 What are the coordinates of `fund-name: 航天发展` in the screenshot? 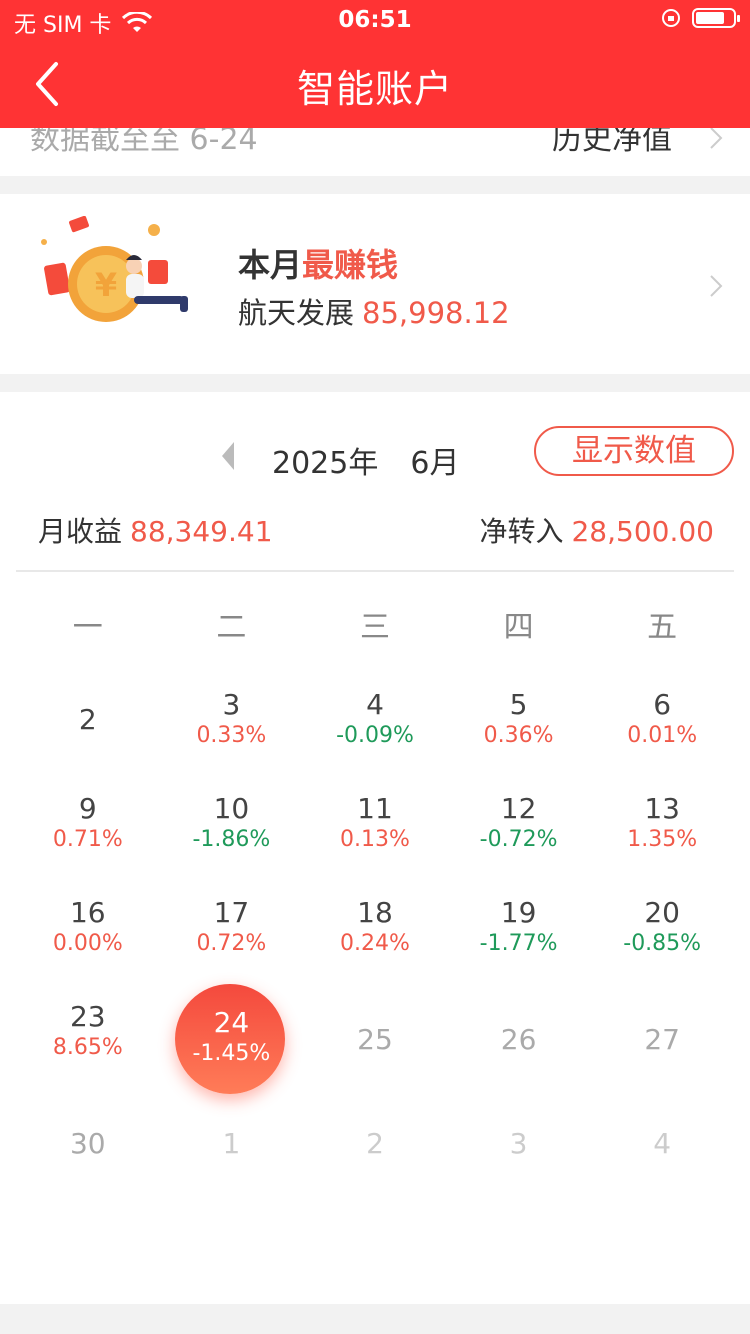 It's located at (296, 313).